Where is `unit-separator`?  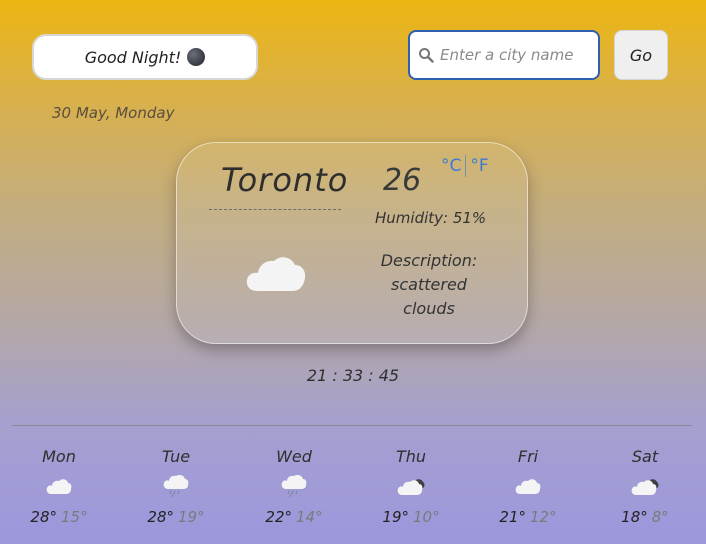
unit-separator is located at coordinates (466, 166).